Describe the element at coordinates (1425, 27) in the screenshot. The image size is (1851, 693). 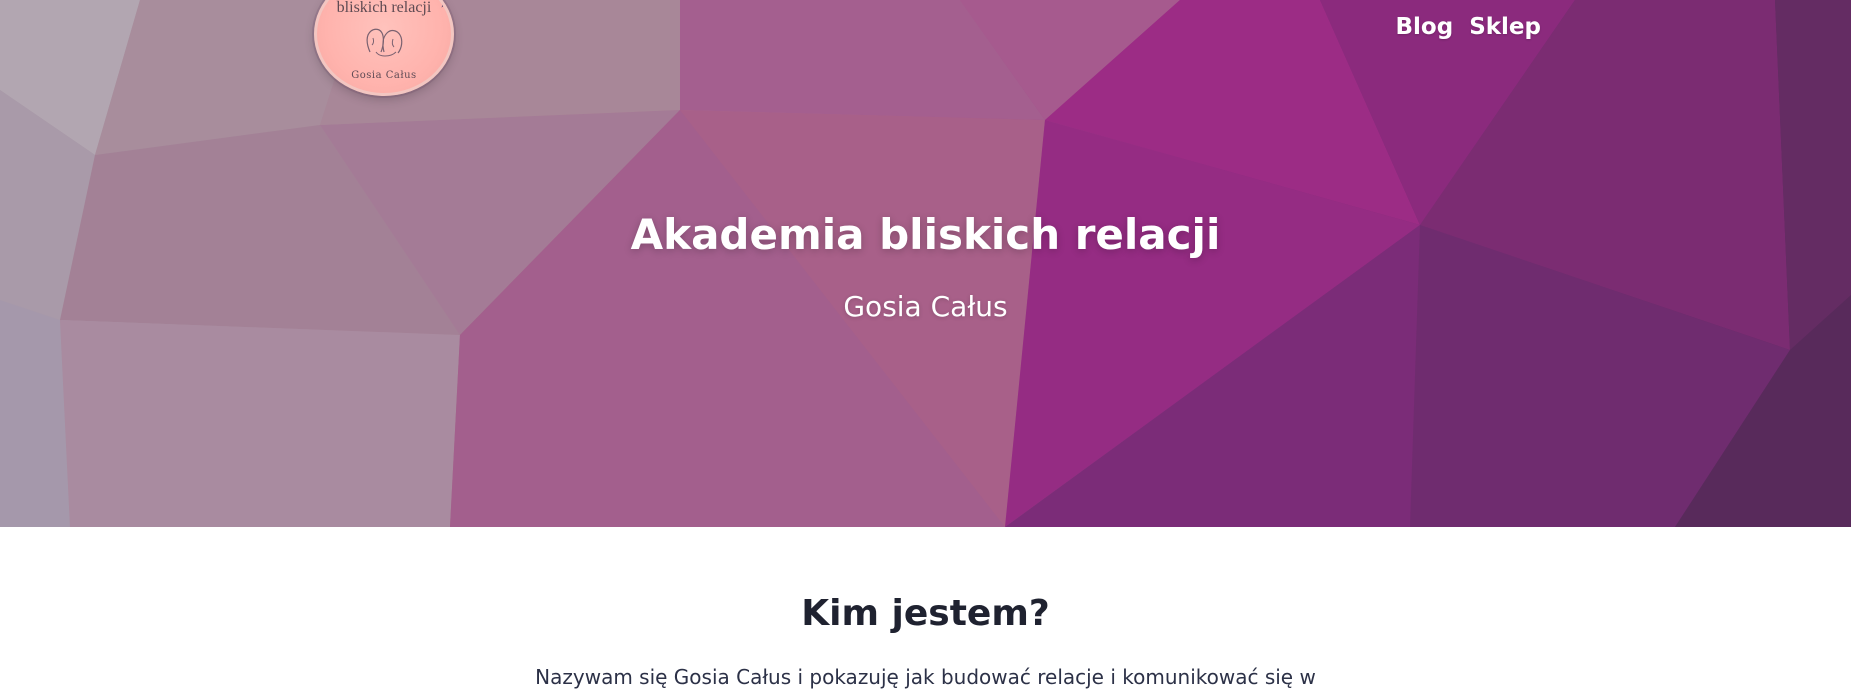
I see `nav-blog-link: Blog` at that location.